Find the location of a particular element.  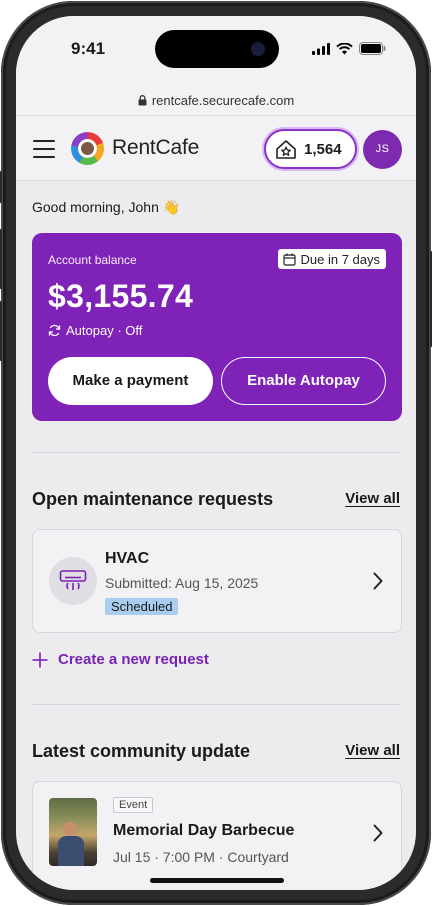

event-tag: Event is located at coordinates (133, 805).